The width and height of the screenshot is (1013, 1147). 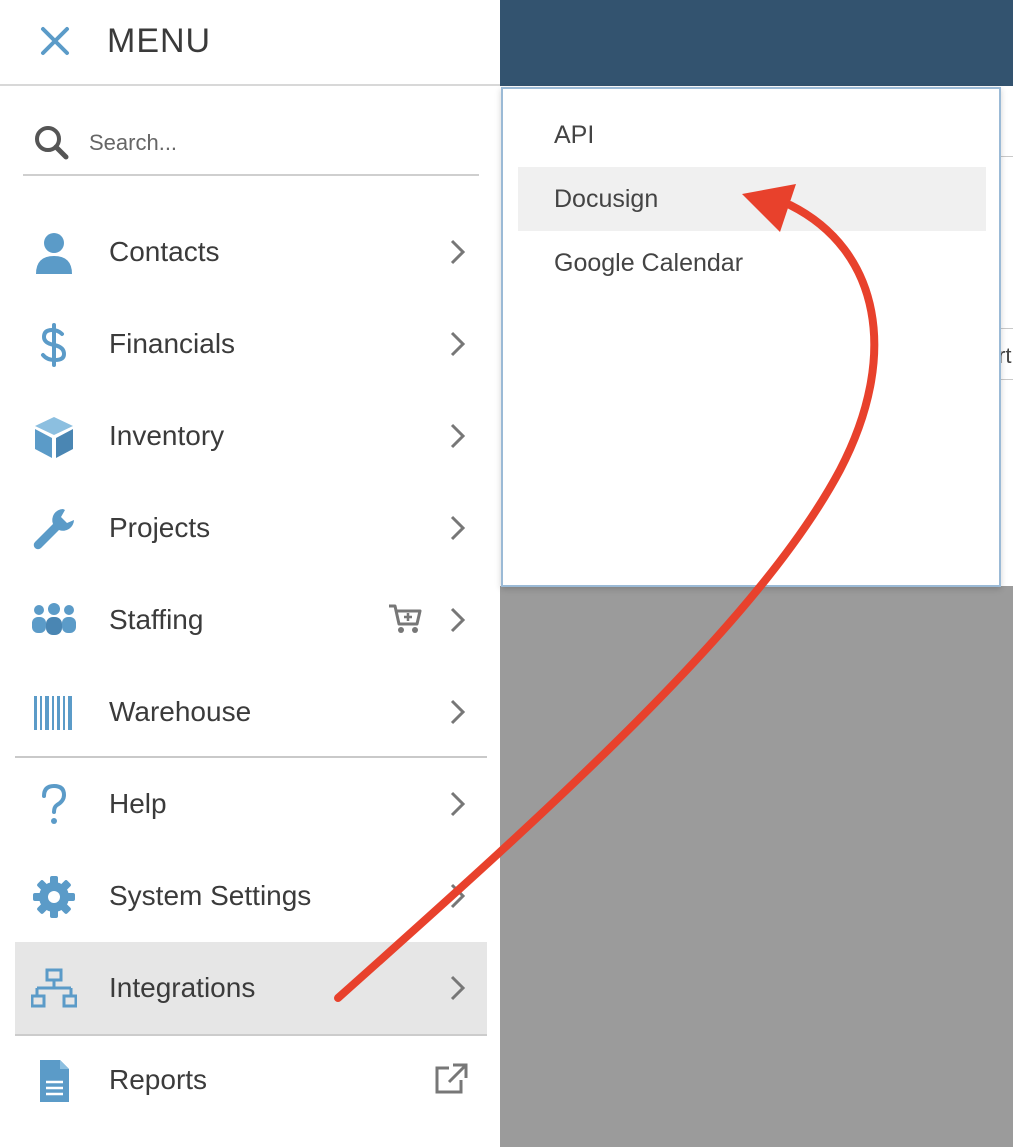 I want to click on menu-item-label: System Settings, so click(x=210, y=895).